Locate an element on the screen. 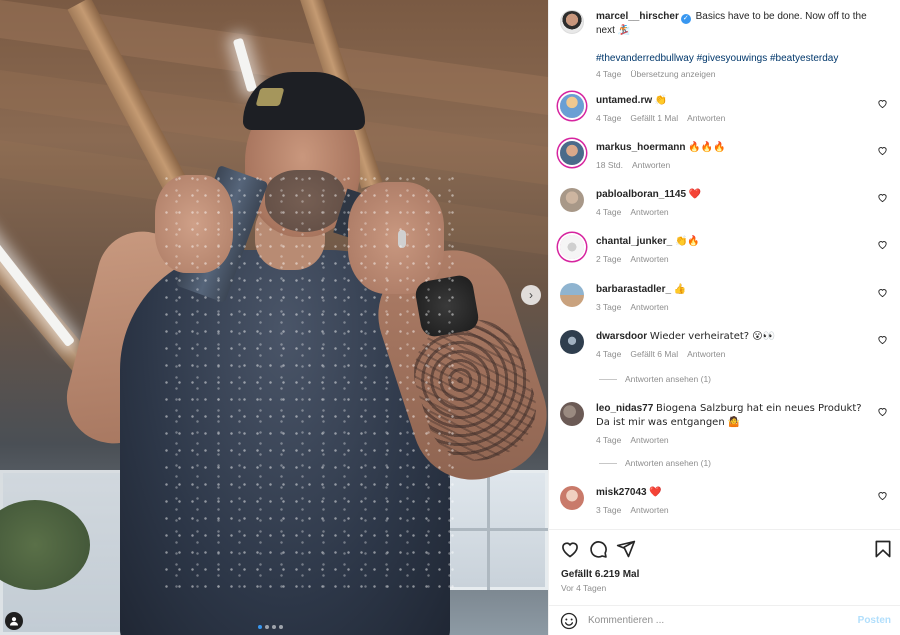 The image size is (900, 635). comment-composer: Posten is located at coordinates (724, 620).